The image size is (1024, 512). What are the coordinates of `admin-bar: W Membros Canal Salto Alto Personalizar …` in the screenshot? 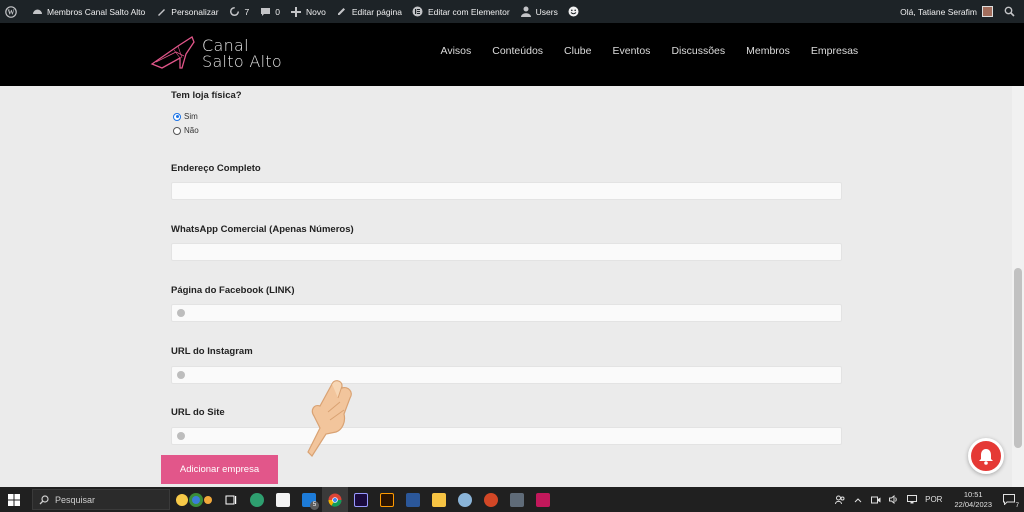 It's located at (512, 11).